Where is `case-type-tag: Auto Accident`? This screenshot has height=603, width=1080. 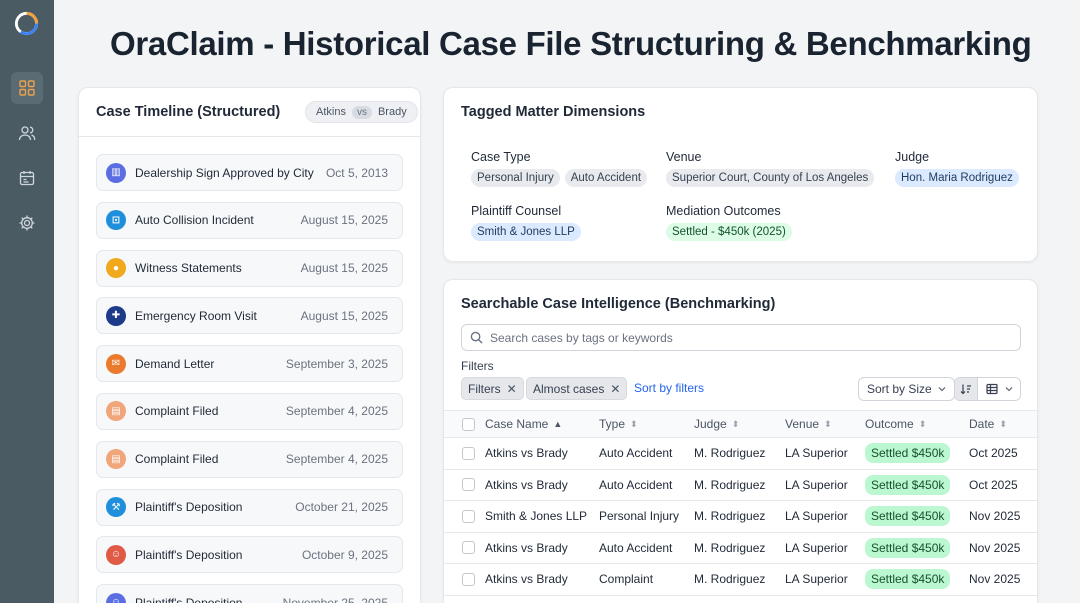 case-type-tag: Auto Accident is located at coordinates (606, 178).